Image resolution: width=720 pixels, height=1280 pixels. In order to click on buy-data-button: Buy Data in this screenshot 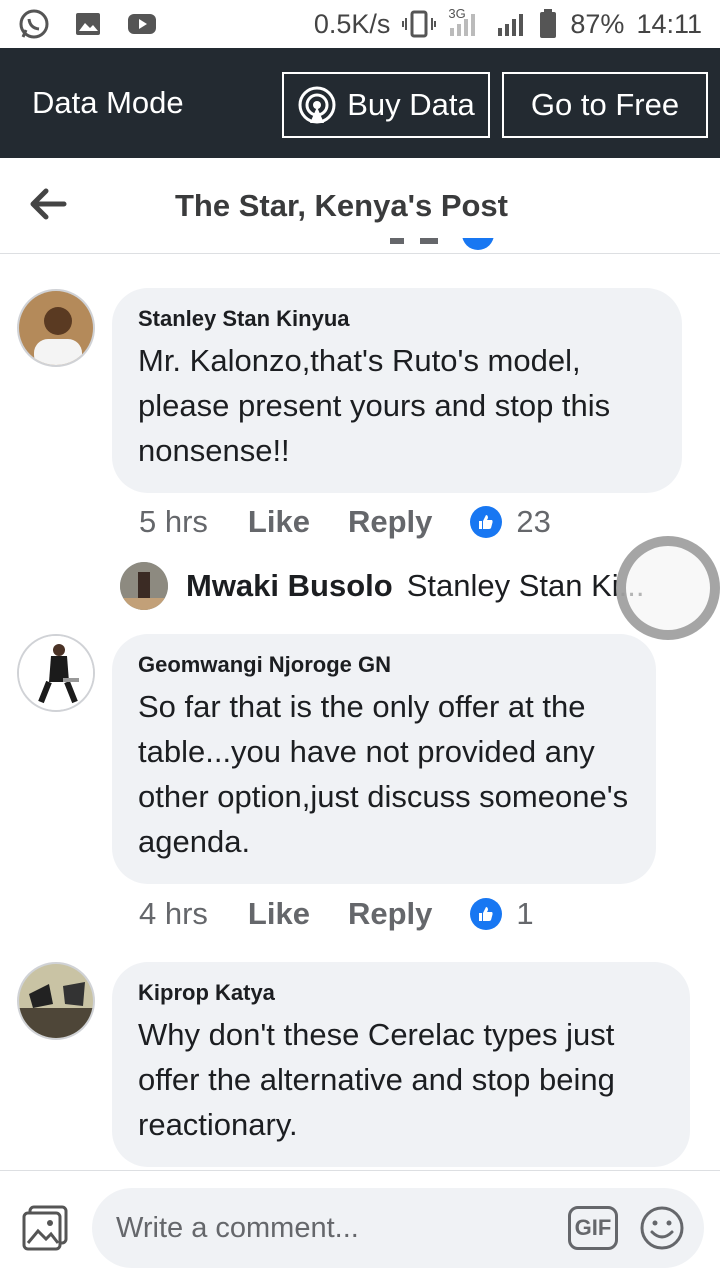, I will do `click(386, 105)`.